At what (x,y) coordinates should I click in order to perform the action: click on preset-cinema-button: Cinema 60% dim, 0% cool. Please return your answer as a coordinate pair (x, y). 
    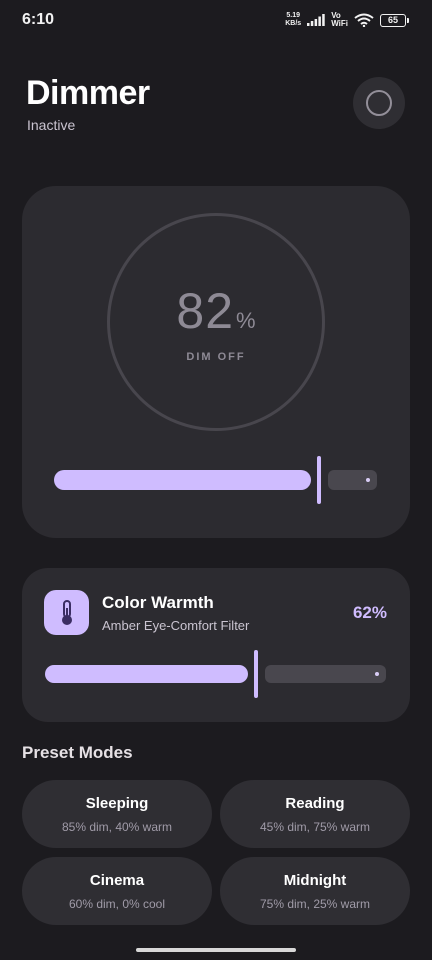
    Looking at the image, I should click on (117, 891).